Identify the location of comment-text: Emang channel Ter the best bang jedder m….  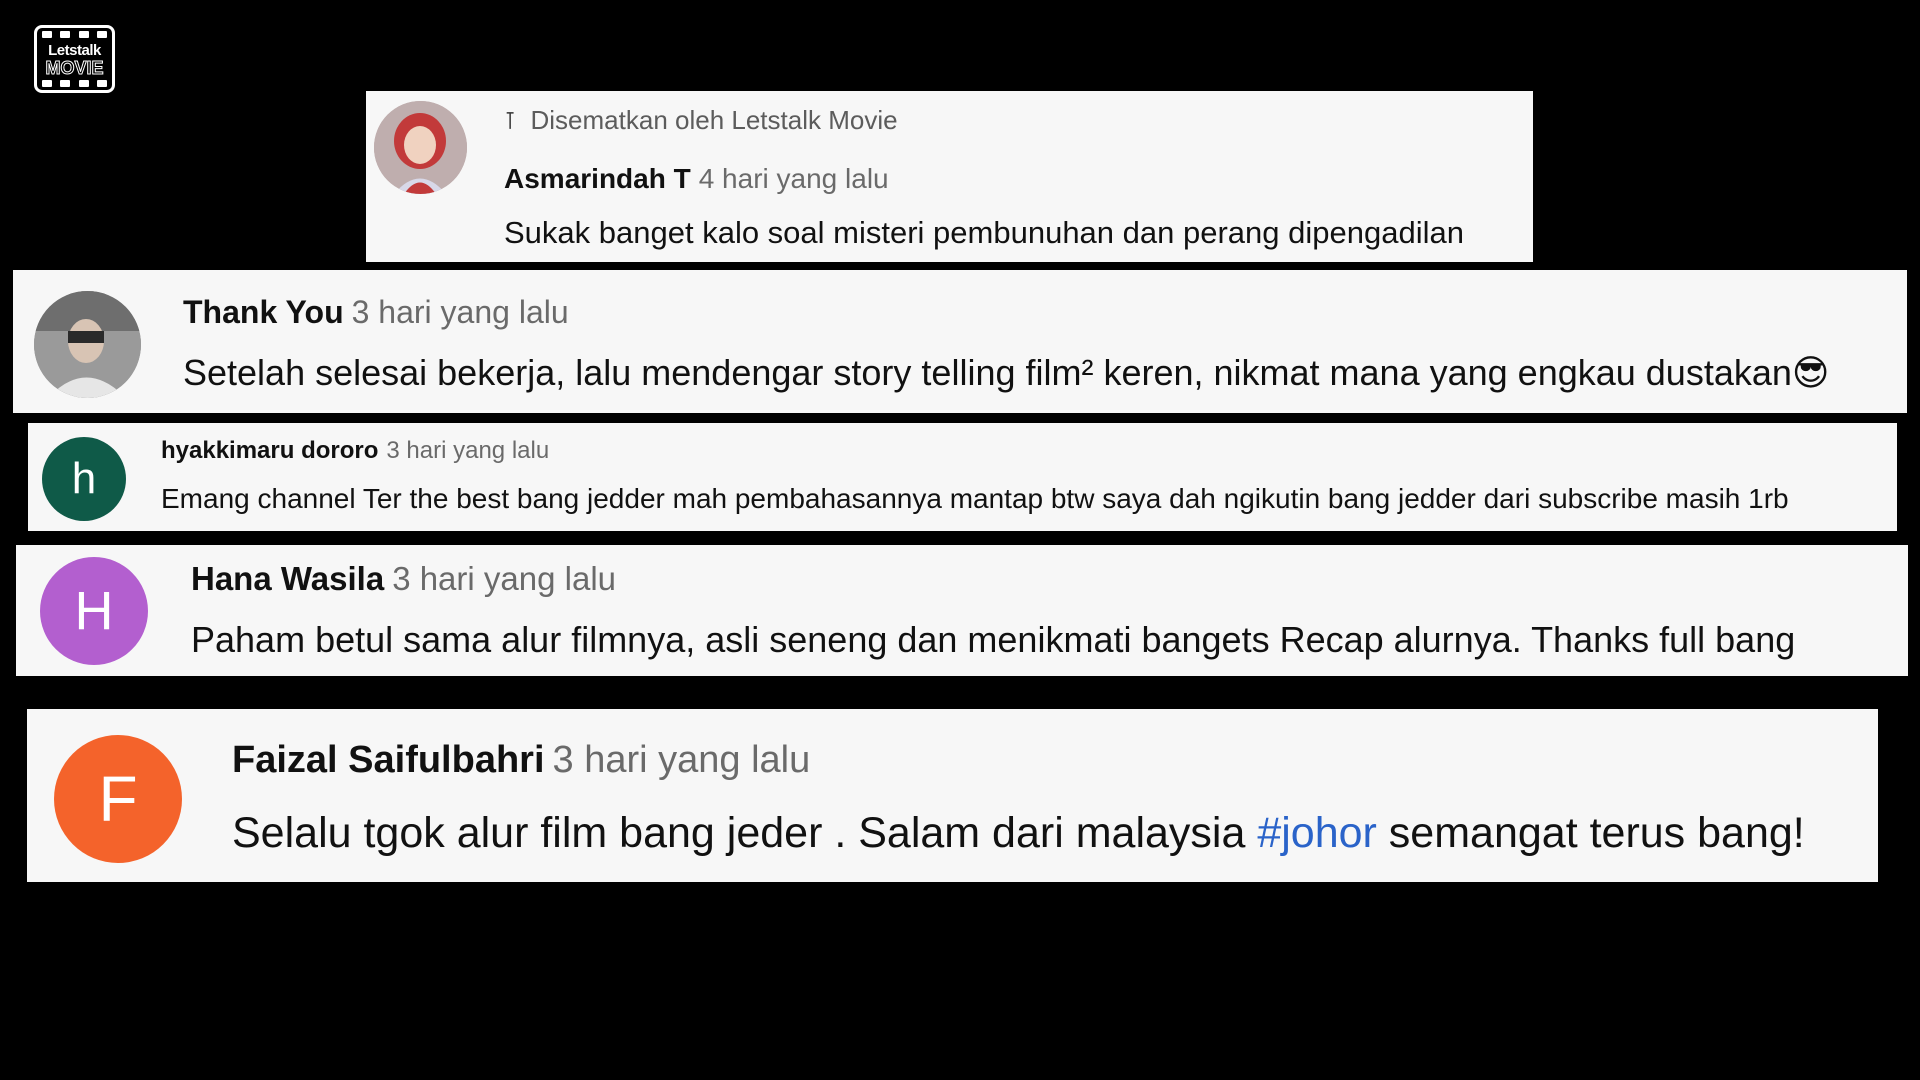
(975, 498).